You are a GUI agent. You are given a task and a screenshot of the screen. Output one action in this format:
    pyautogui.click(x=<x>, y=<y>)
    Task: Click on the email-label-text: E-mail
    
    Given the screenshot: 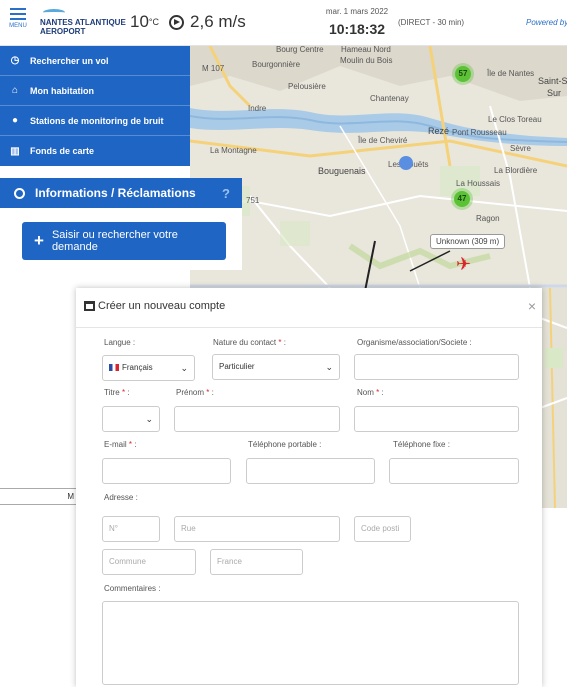 What is the action you would take?
    pyautogui.click(x=115, y=444)
    